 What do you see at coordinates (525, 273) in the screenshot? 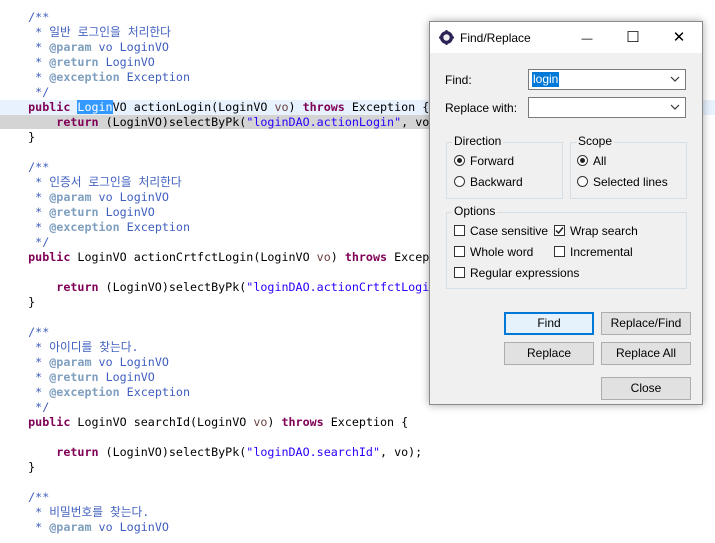
I see `regular-expressions-label: Regular expressions` at bounding box center [525, 273].